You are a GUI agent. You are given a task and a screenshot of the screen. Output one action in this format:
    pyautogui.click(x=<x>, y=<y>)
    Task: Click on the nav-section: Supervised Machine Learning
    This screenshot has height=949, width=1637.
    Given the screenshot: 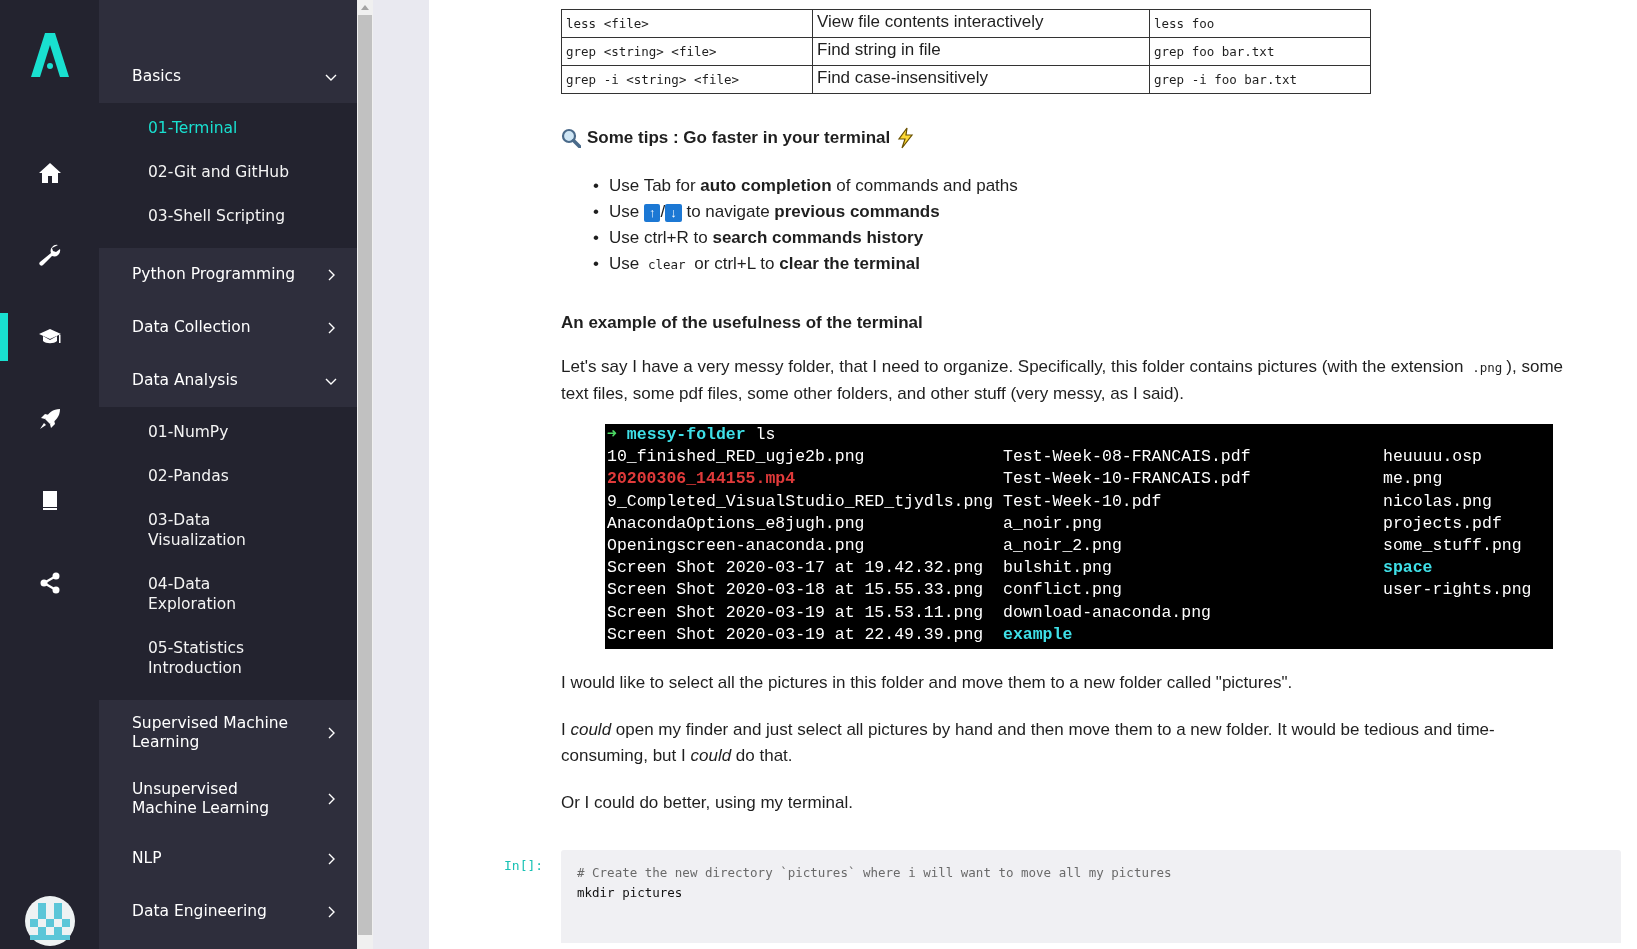 What is the action you would take?
    pyautogui.click(x=228, y=733)
    